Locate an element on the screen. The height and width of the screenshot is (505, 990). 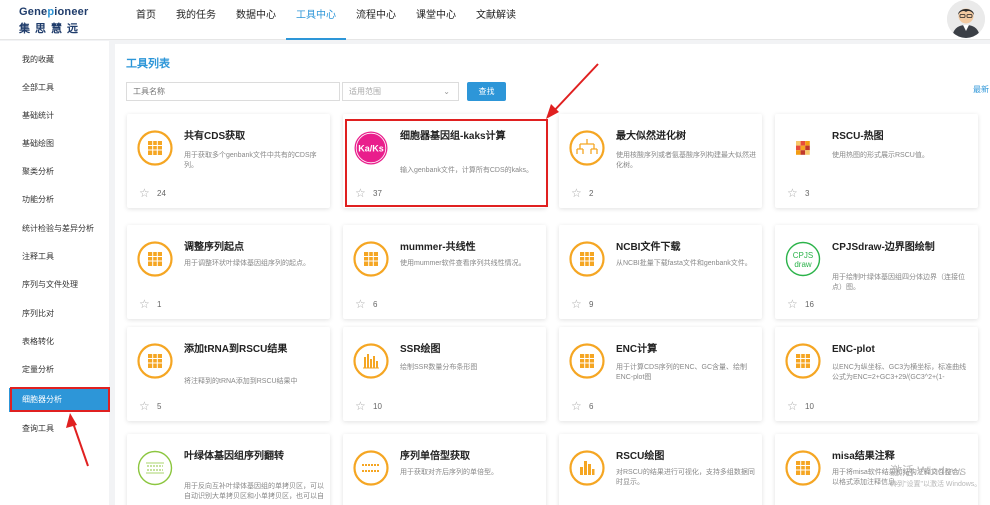
favorite-count: 1 is located at coordinates (159, 304).